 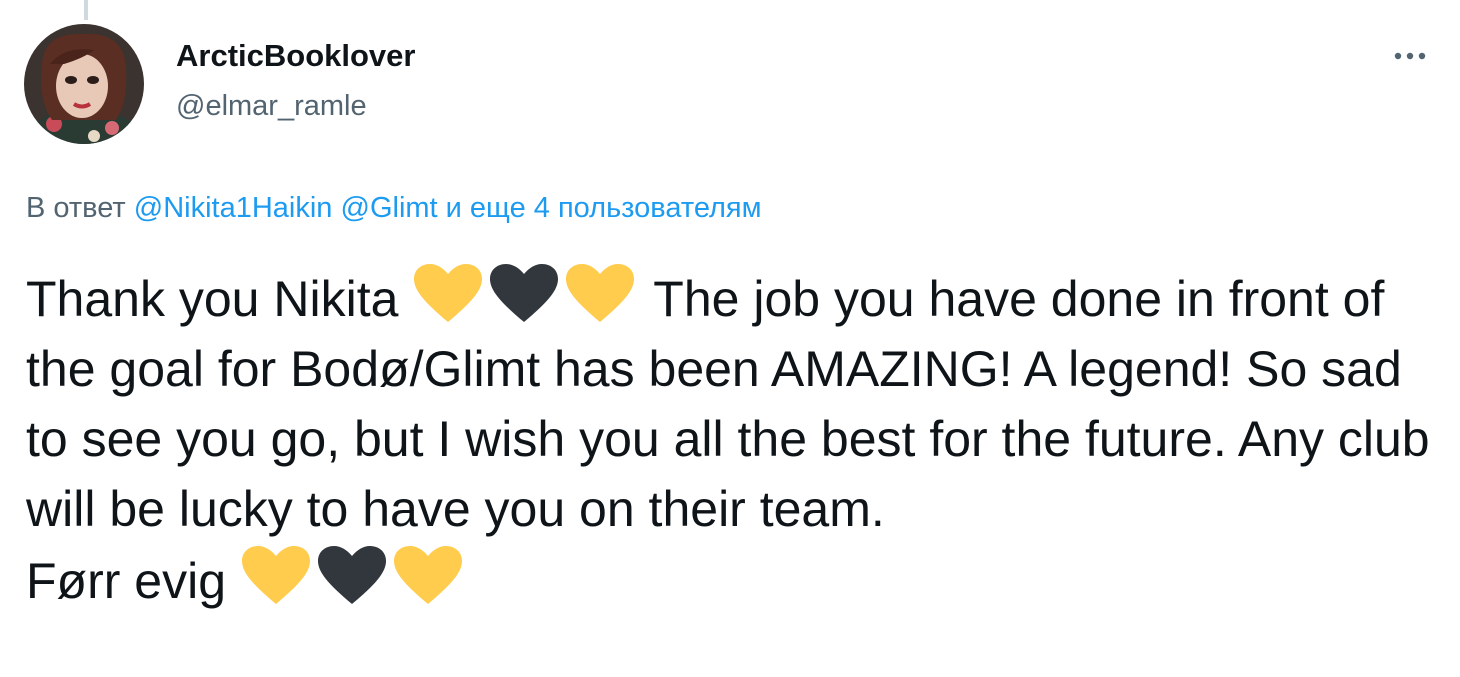 What do you see at coordinates (295, 106) in the screenshot?
I see `author-handle: @elmar_ramle` at bounding box center [295, 106].